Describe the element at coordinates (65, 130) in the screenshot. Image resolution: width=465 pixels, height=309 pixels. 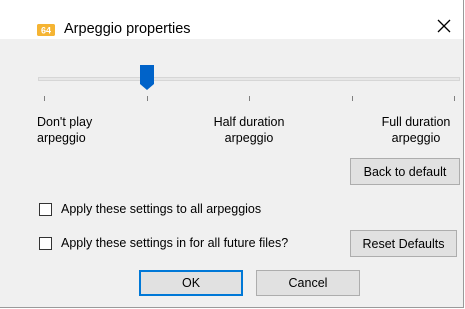
I see `slider-label-min: Don't play arpeggio` at that location.